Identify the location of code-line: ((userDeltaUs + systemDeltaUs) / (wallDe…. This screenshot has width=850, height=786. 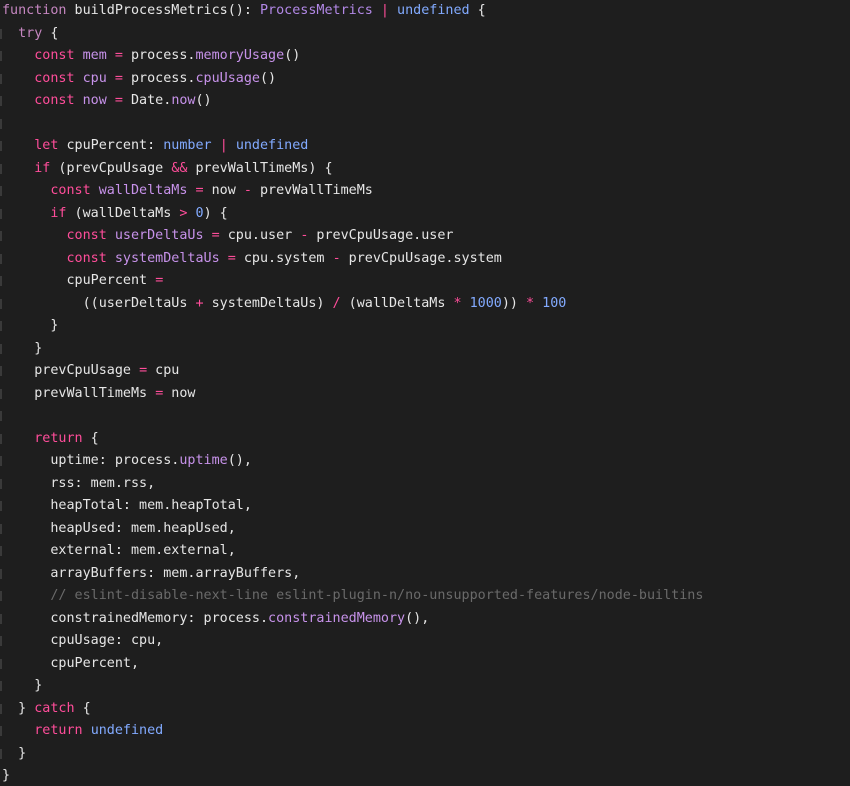
(352, 304).